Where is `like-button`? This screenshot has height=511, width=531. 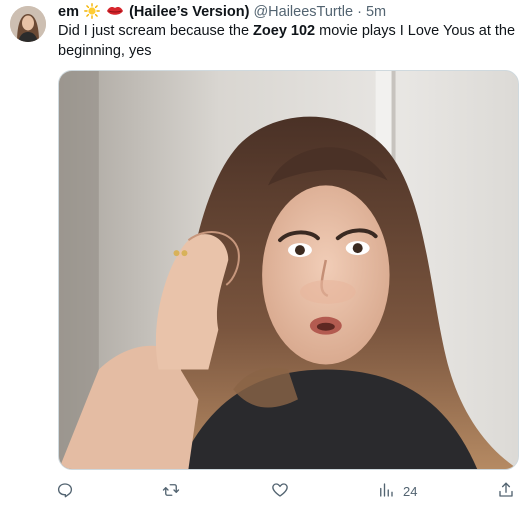 like-button is located at coordinates (280, 491).